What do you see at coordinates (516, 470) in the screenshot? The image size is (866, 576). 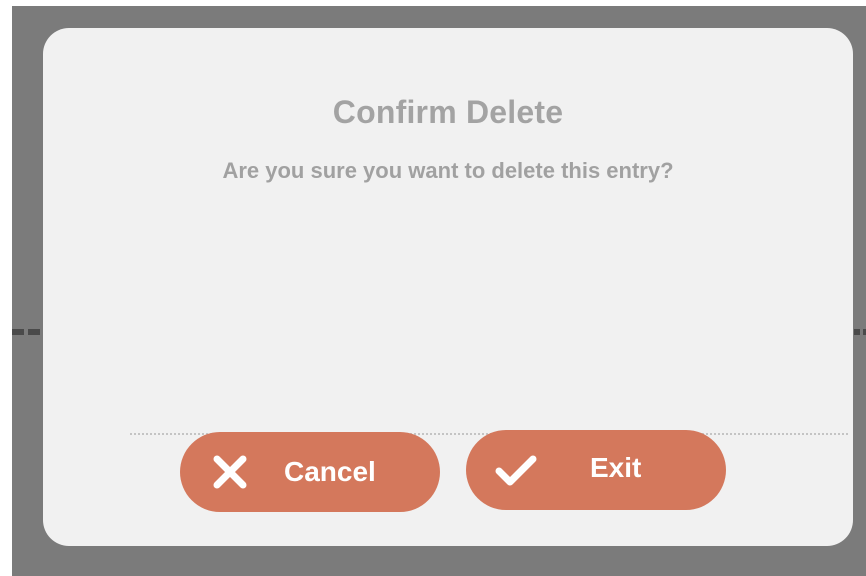 I see `checkmark-icon` at bounding box center [516, 470].